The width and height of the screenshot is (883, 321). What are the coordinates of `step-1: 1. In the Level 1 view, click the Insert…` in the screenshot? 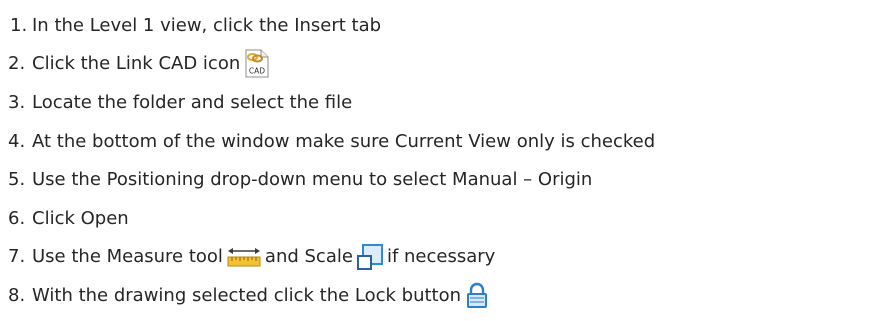 It's located at (444, 25).